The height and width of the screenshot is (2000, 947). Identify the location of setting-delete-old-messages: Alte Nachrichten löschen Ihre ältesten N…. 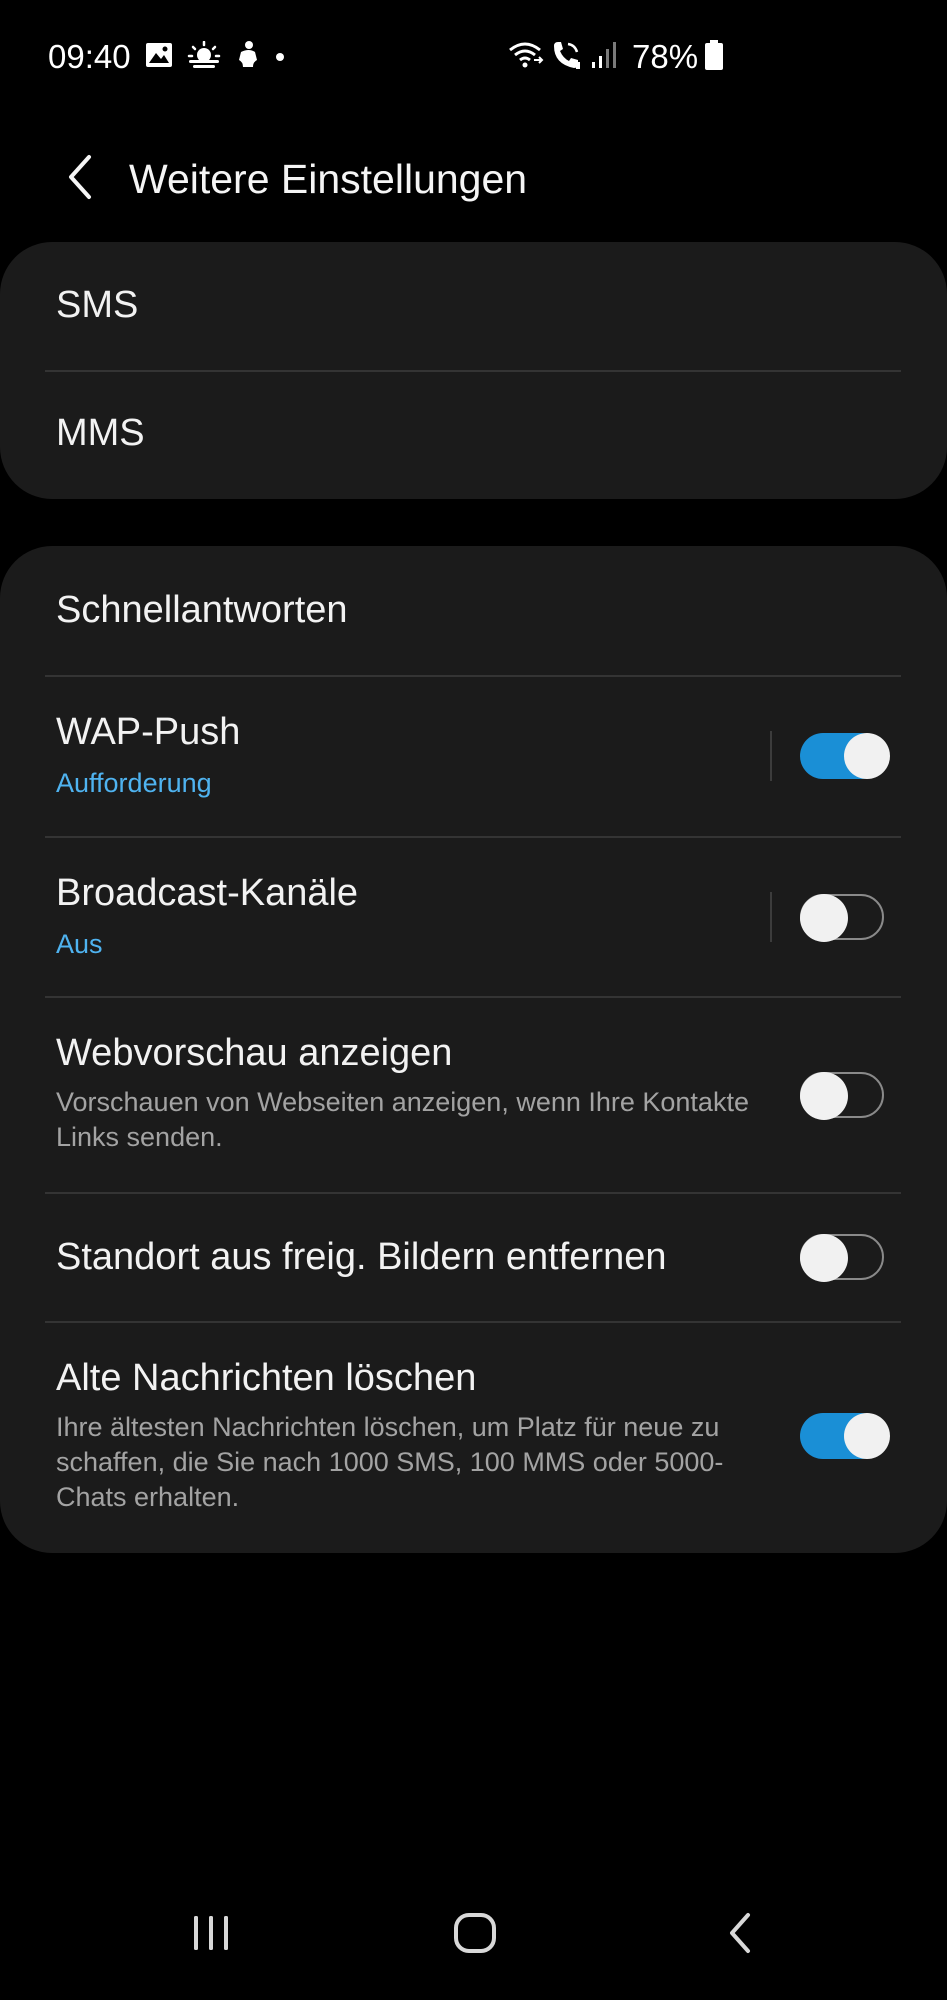
(473, 1438).